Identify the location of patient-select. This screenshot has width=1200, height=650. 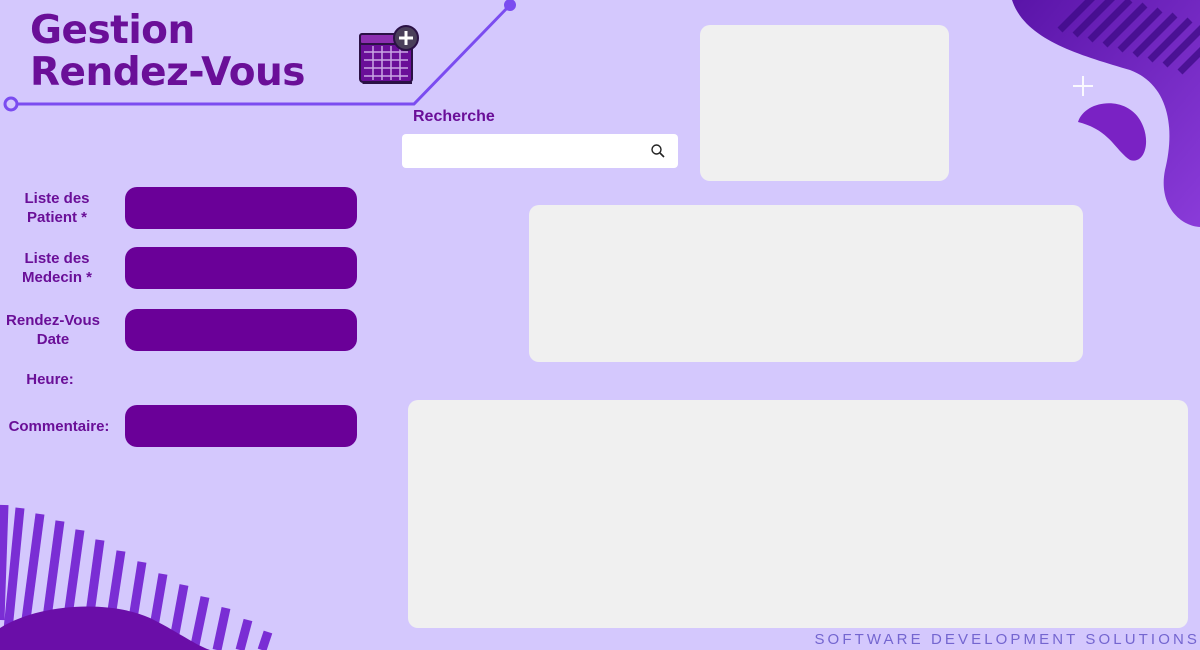
(241, 208).